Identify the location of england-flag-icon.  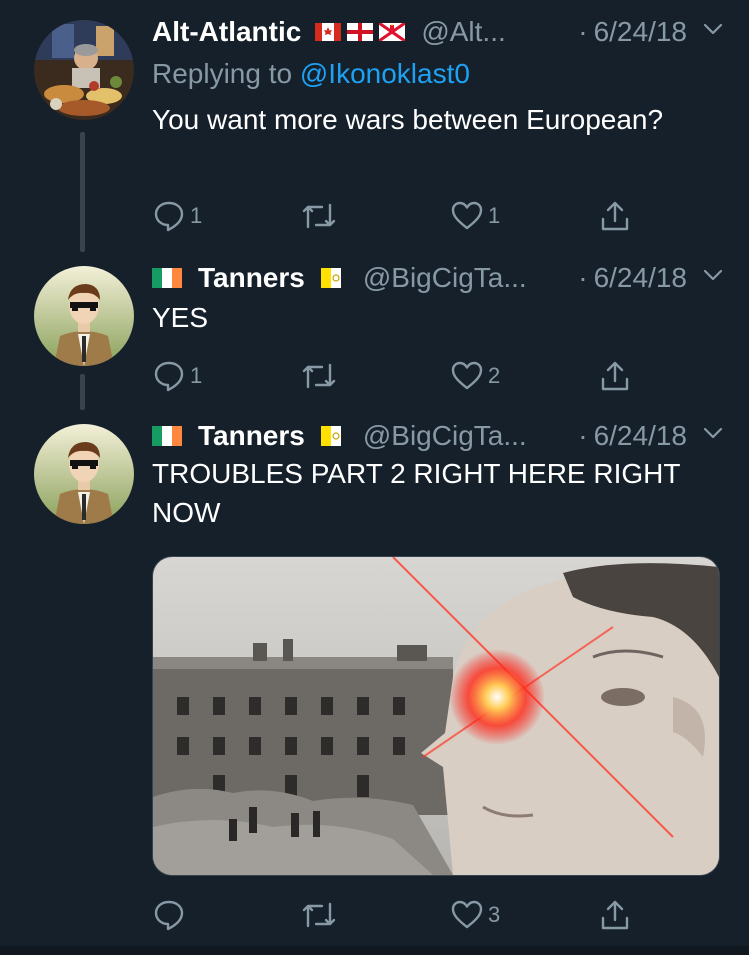
(360, 32).